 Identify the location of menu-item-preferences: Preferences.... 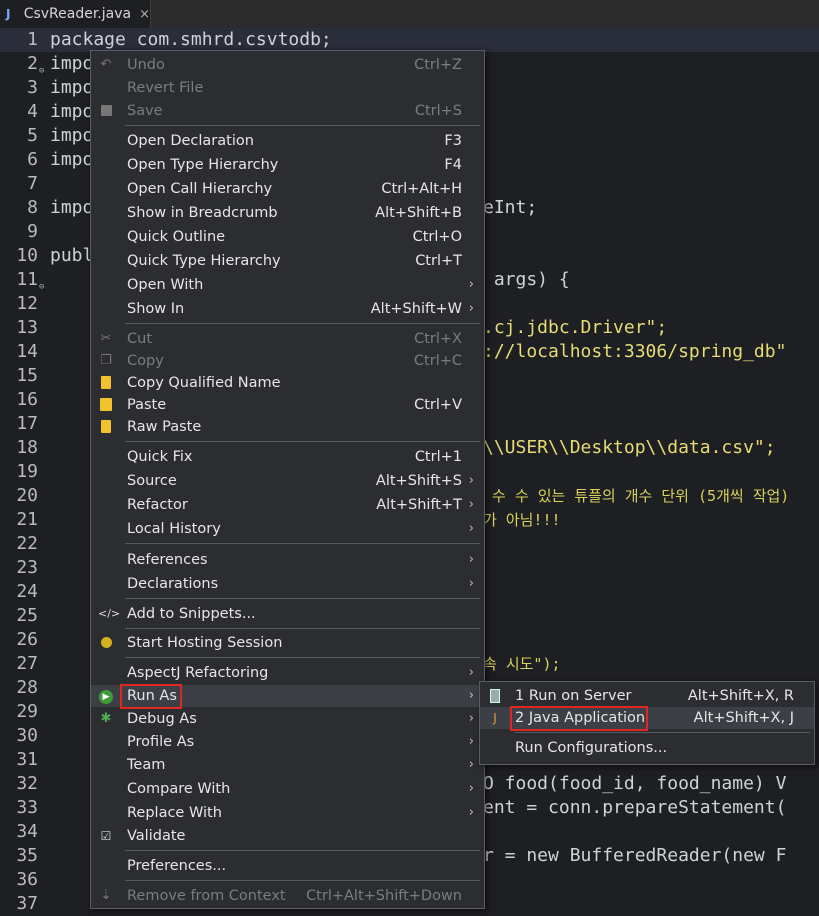
(287, 866).